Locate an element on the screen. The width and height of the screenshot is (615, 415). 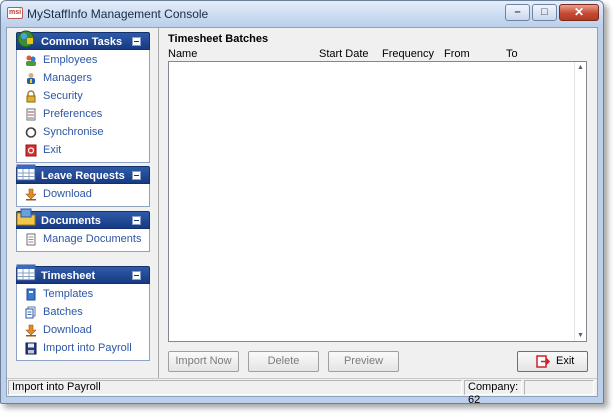
exit-icon is located at coordinates (31, 150).